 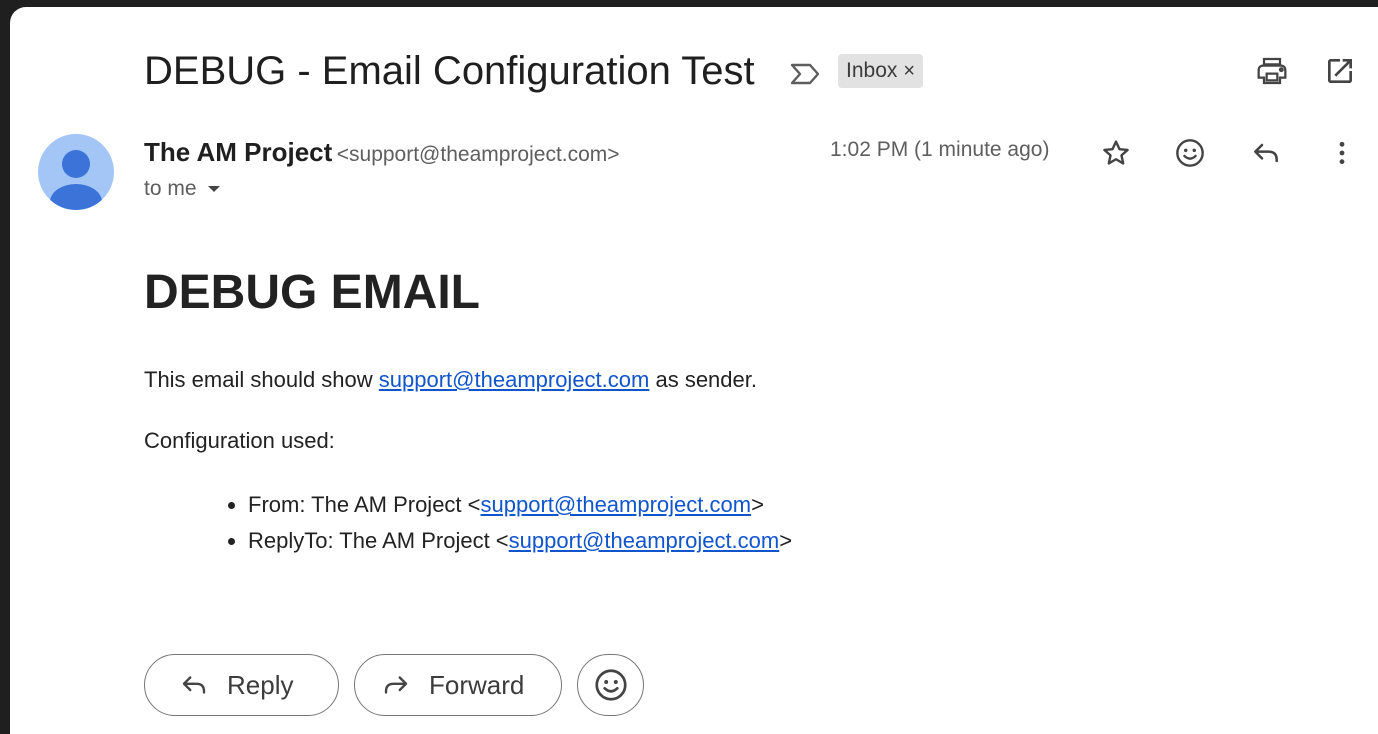 I want to click on inbox-label-chip: Inbox ×, so click(x=881, y=71).